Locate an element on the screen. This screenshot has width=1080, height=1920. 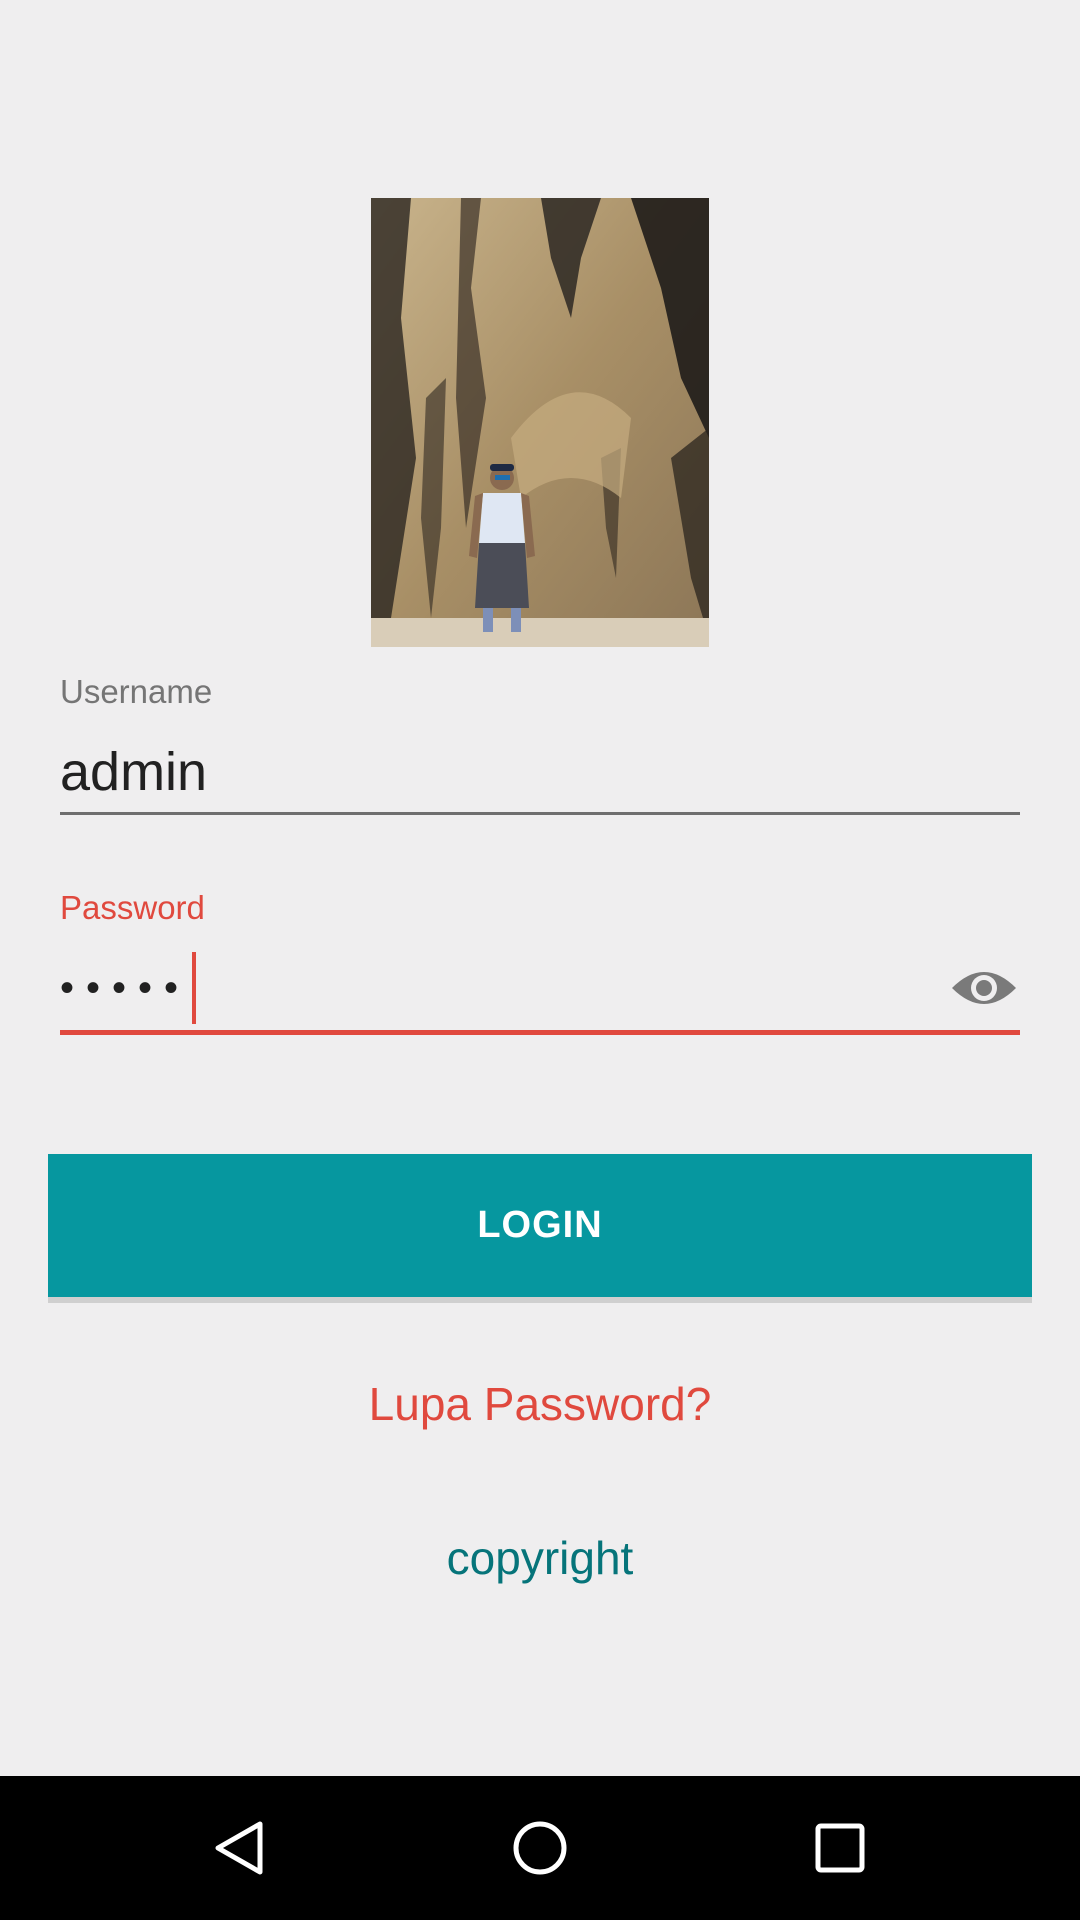
back-button is located at coordinates (240, 1848).